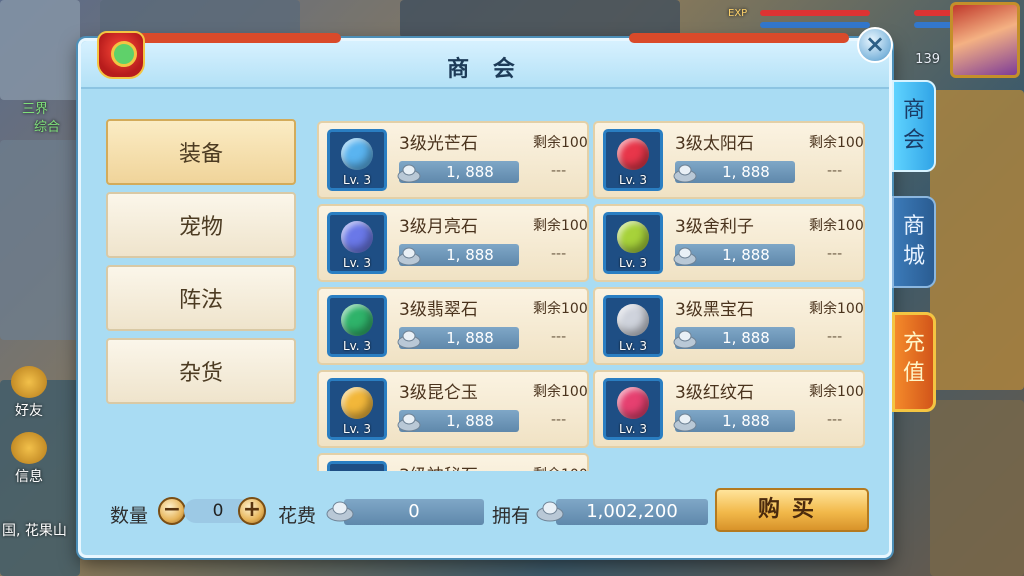  Describe the element at coordinates (453, 326) in the screenshot. I see `item-card: Lv. 3 3级翡翠石 剩余100 1, 888 ---` at that location.